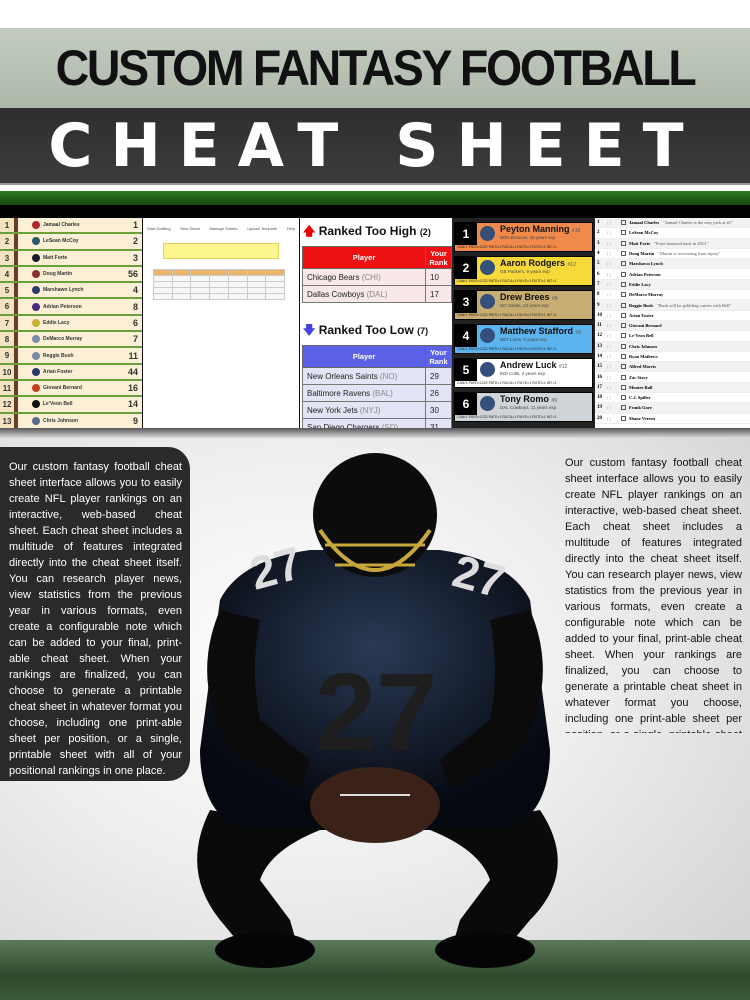 This screenshot has width=750, height=1000. What do you see at coordinates (340, 393) in the screenshot?
I see `team-name: Baltimore Ravens` at bounding box center [340, 393].